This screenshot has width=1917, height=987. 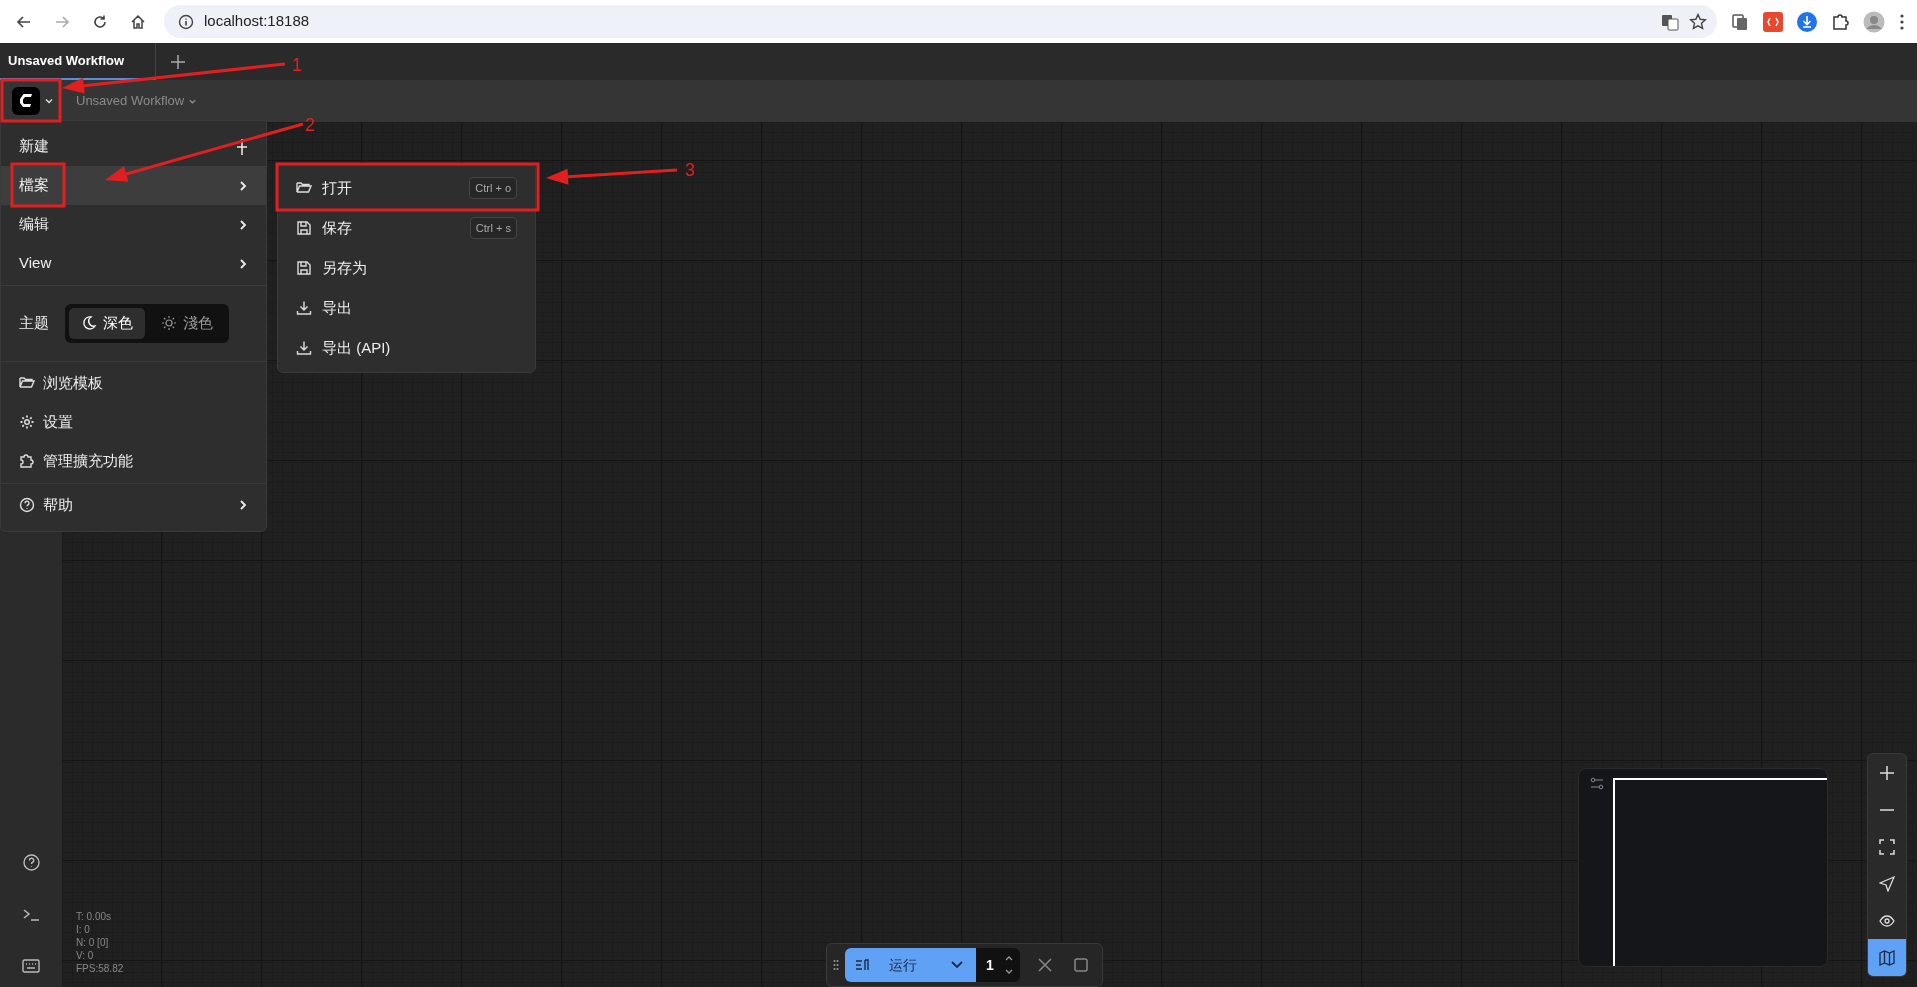 What do you see at coordinates (26, 101) in the screenshot?
I see `logo` at bounding box center [26, 101].